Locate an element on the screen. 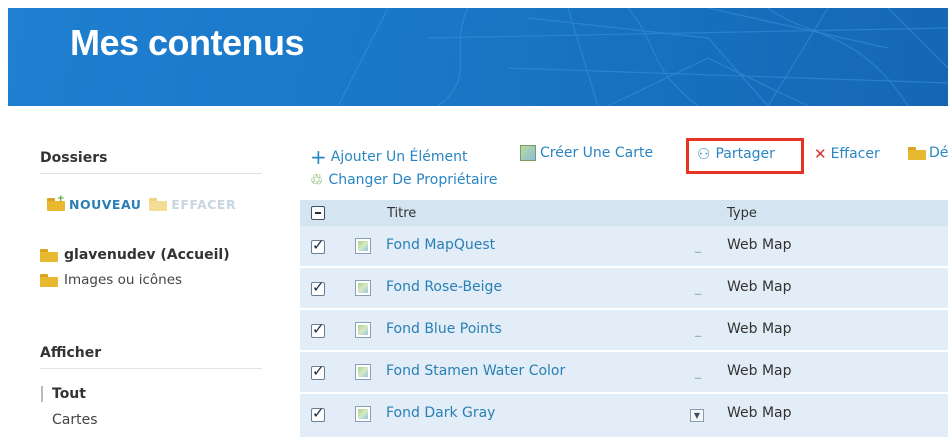 Image resolution: width=948 pixels, height=437 pixels. move-label: Dé is located at coordinates (938, 153).